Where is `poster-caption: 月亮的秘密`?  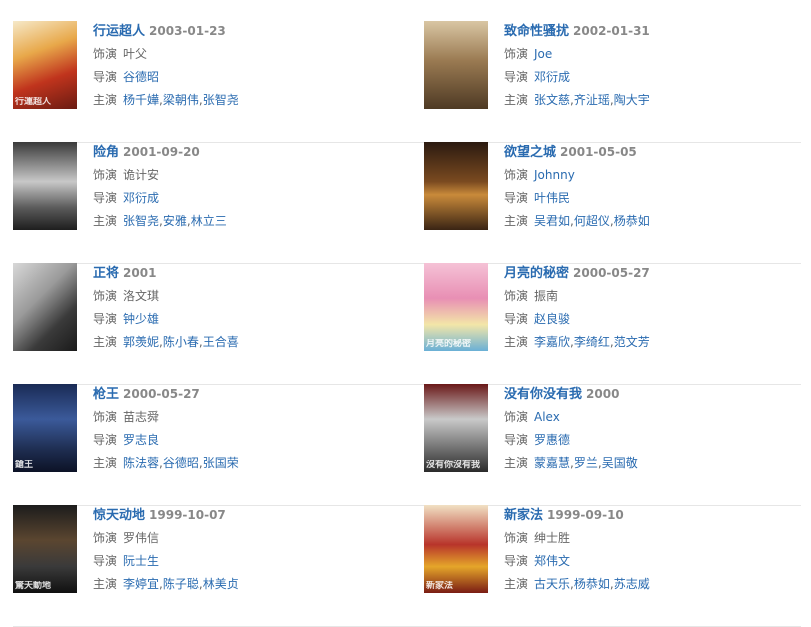 poster-caption: 月亮的秘密 is located at coordinates (449, 344).